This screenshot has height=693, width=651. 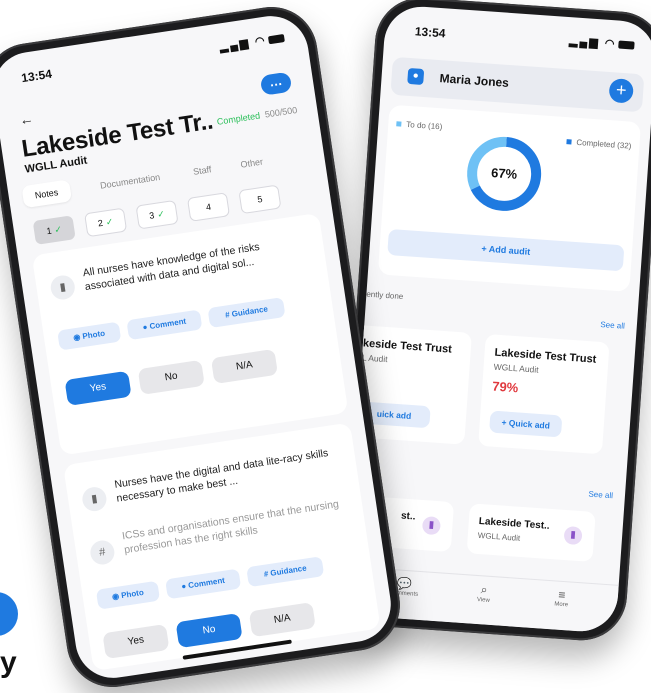 What do you see at coordinates (385, 295) in the screenshot?
I see `recently-done-heading: ently done` at bounding box center [385, 295].